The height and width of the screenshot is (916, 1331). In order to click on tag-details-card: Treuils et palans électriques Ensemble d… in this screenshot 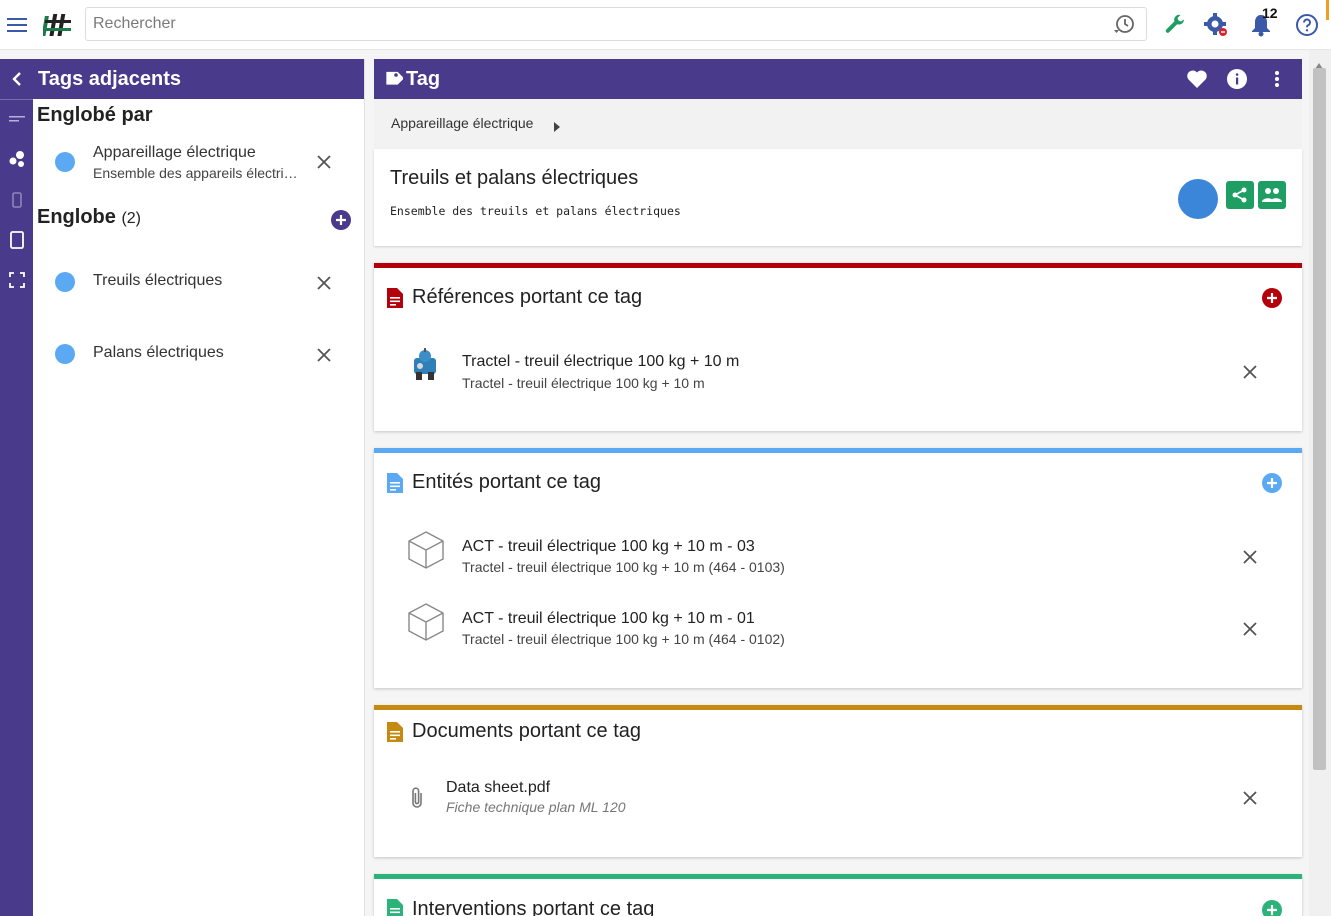, I will do `click(838, 197)`.